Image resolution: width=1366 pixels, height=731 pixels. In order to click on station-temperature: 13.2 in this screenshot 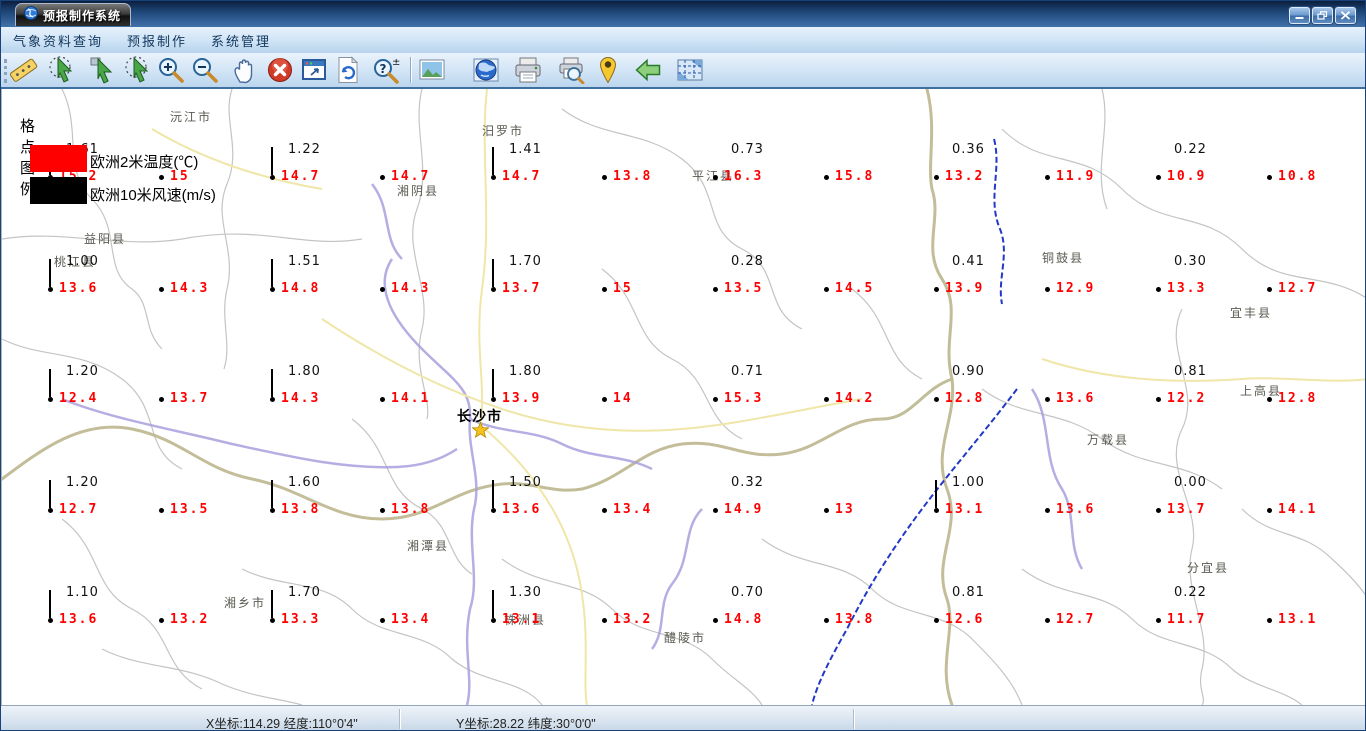, I will do `click(965, 176)`.